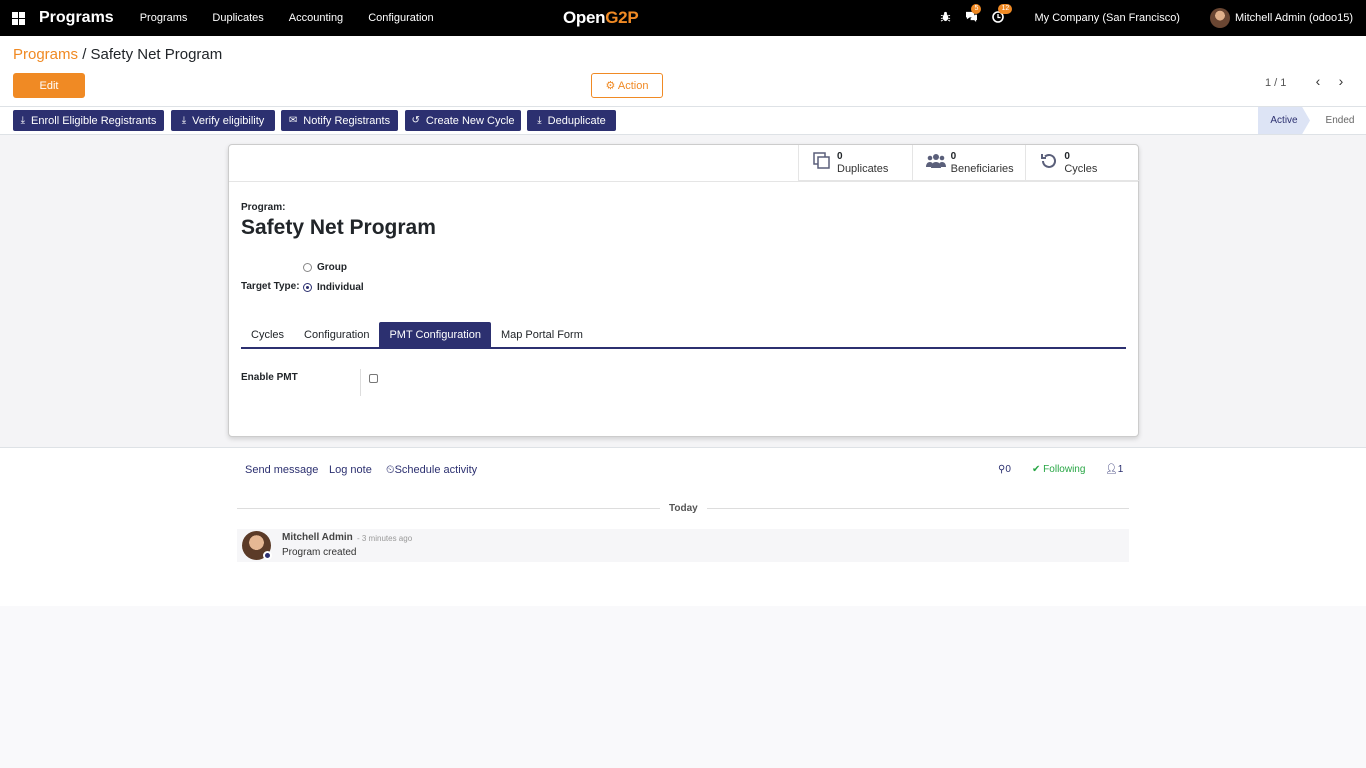 This screenshot has width=1366, height=768. What do you see at coordinates (270, 286) in the screenshot?
I see `target-type-label: Target Type:` at bounding box center [270, 286].